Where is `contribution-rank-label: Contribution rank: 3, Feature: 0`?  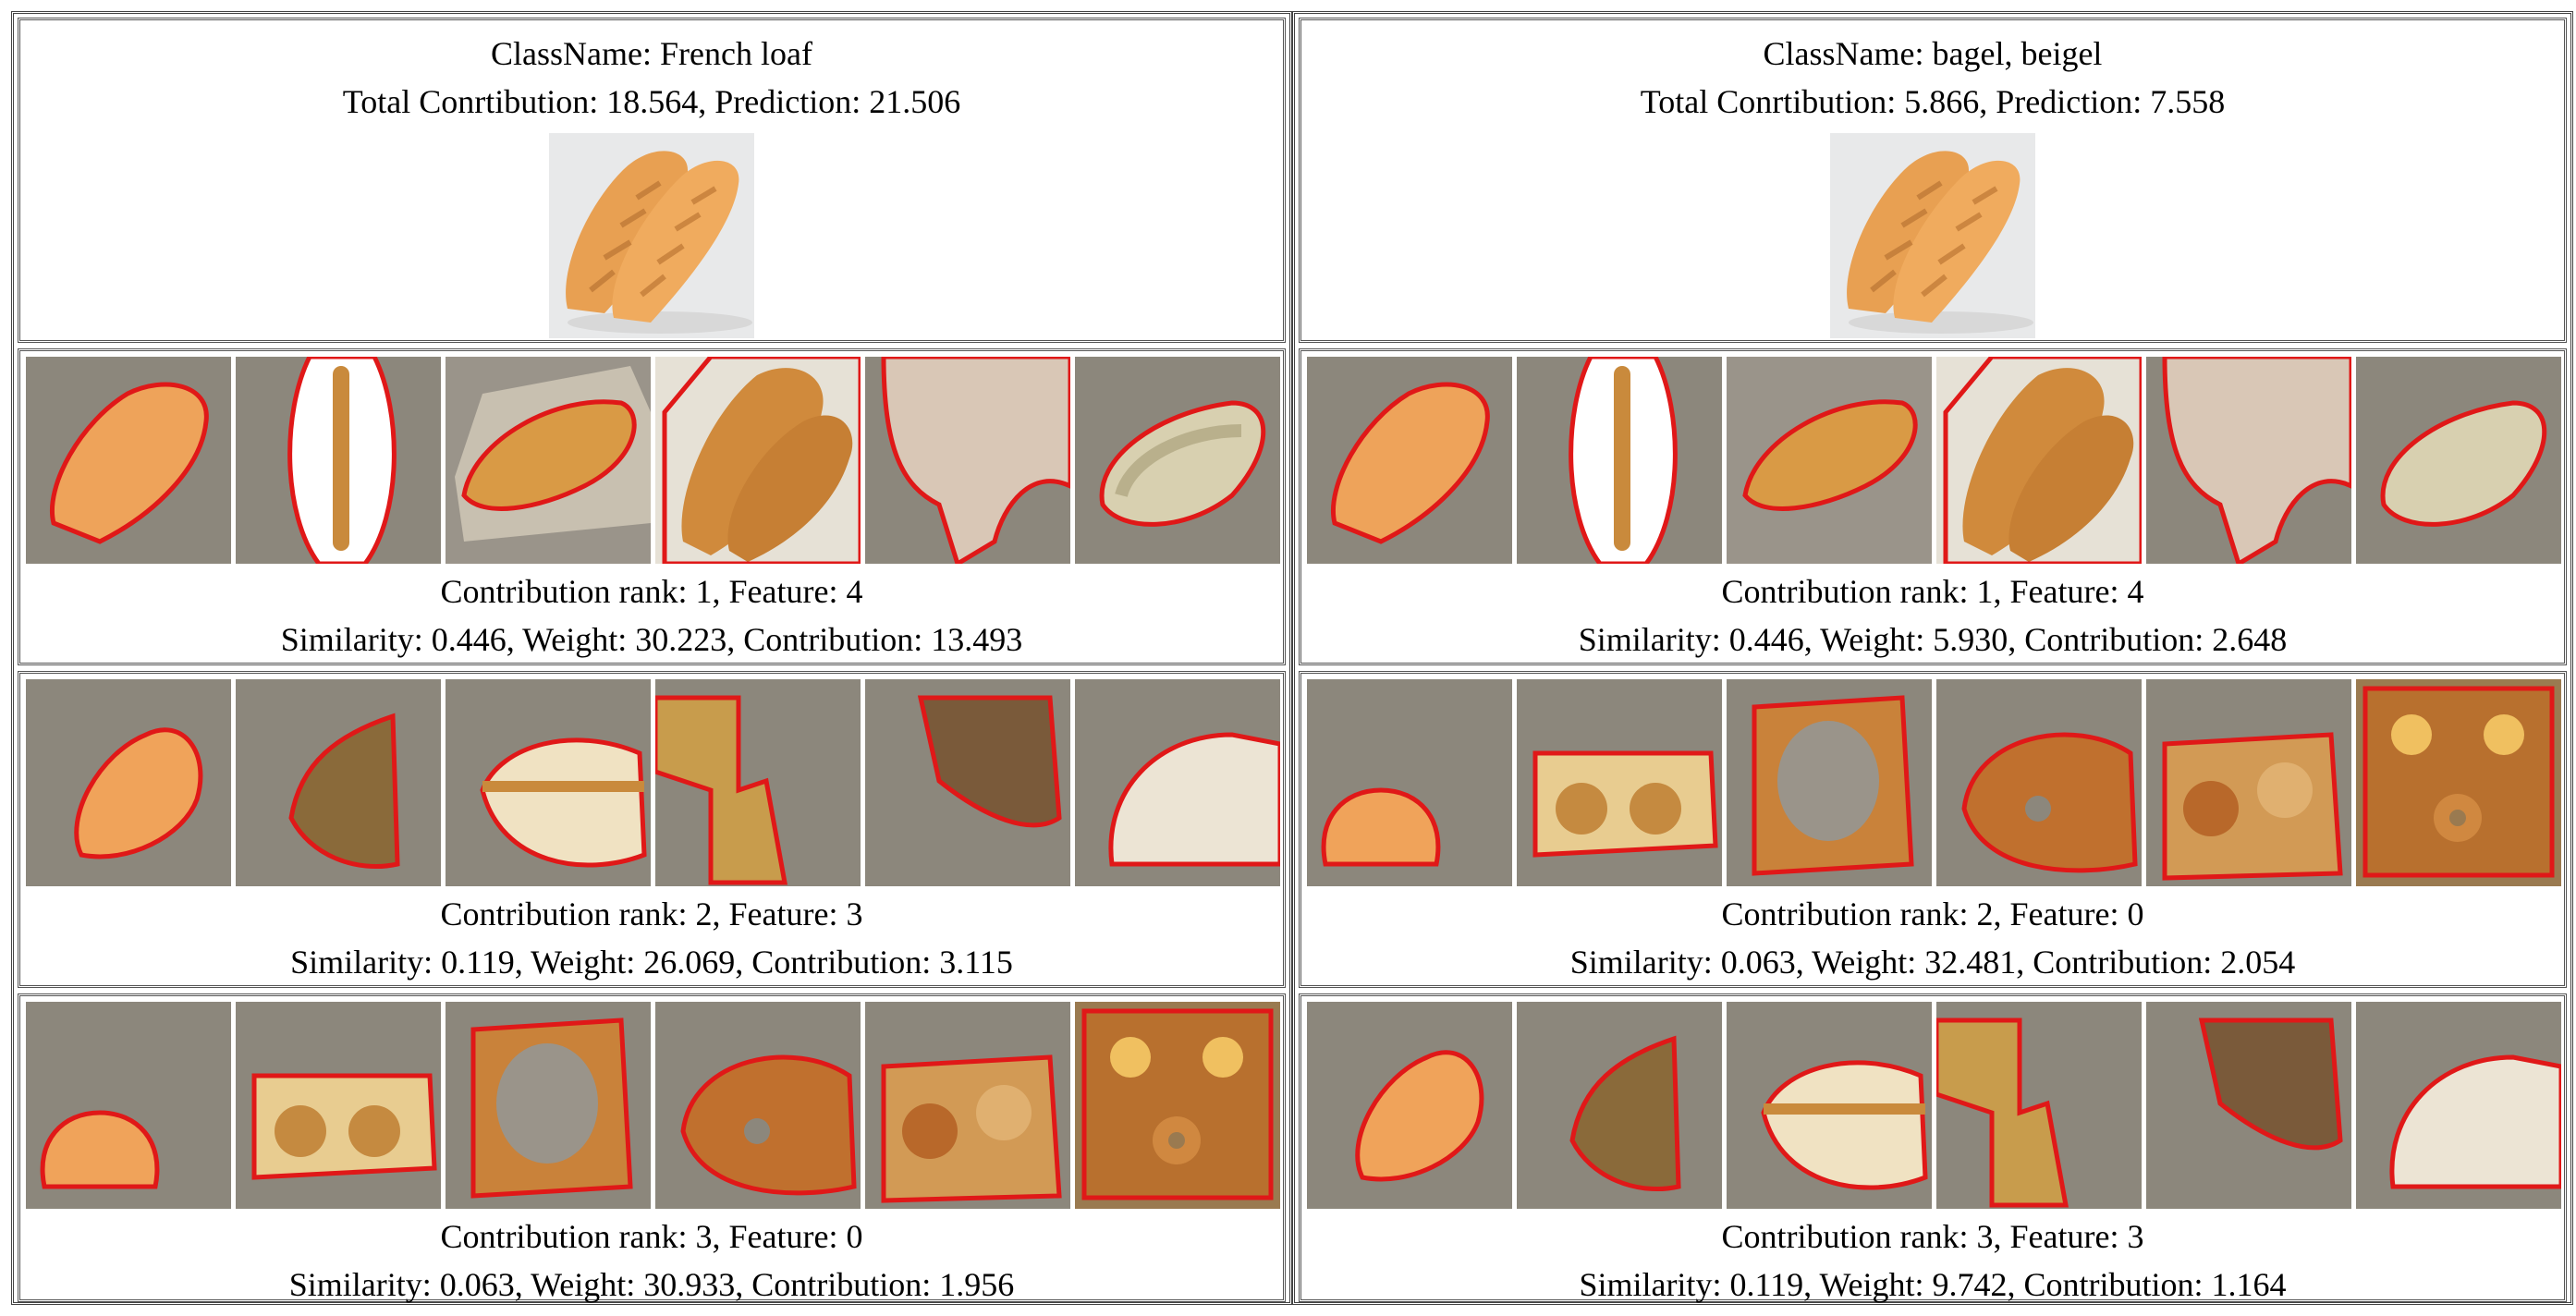 contribution-rank-label: Contribution rank: 3, Feature: 0 is located at coordinates (651, 1236).